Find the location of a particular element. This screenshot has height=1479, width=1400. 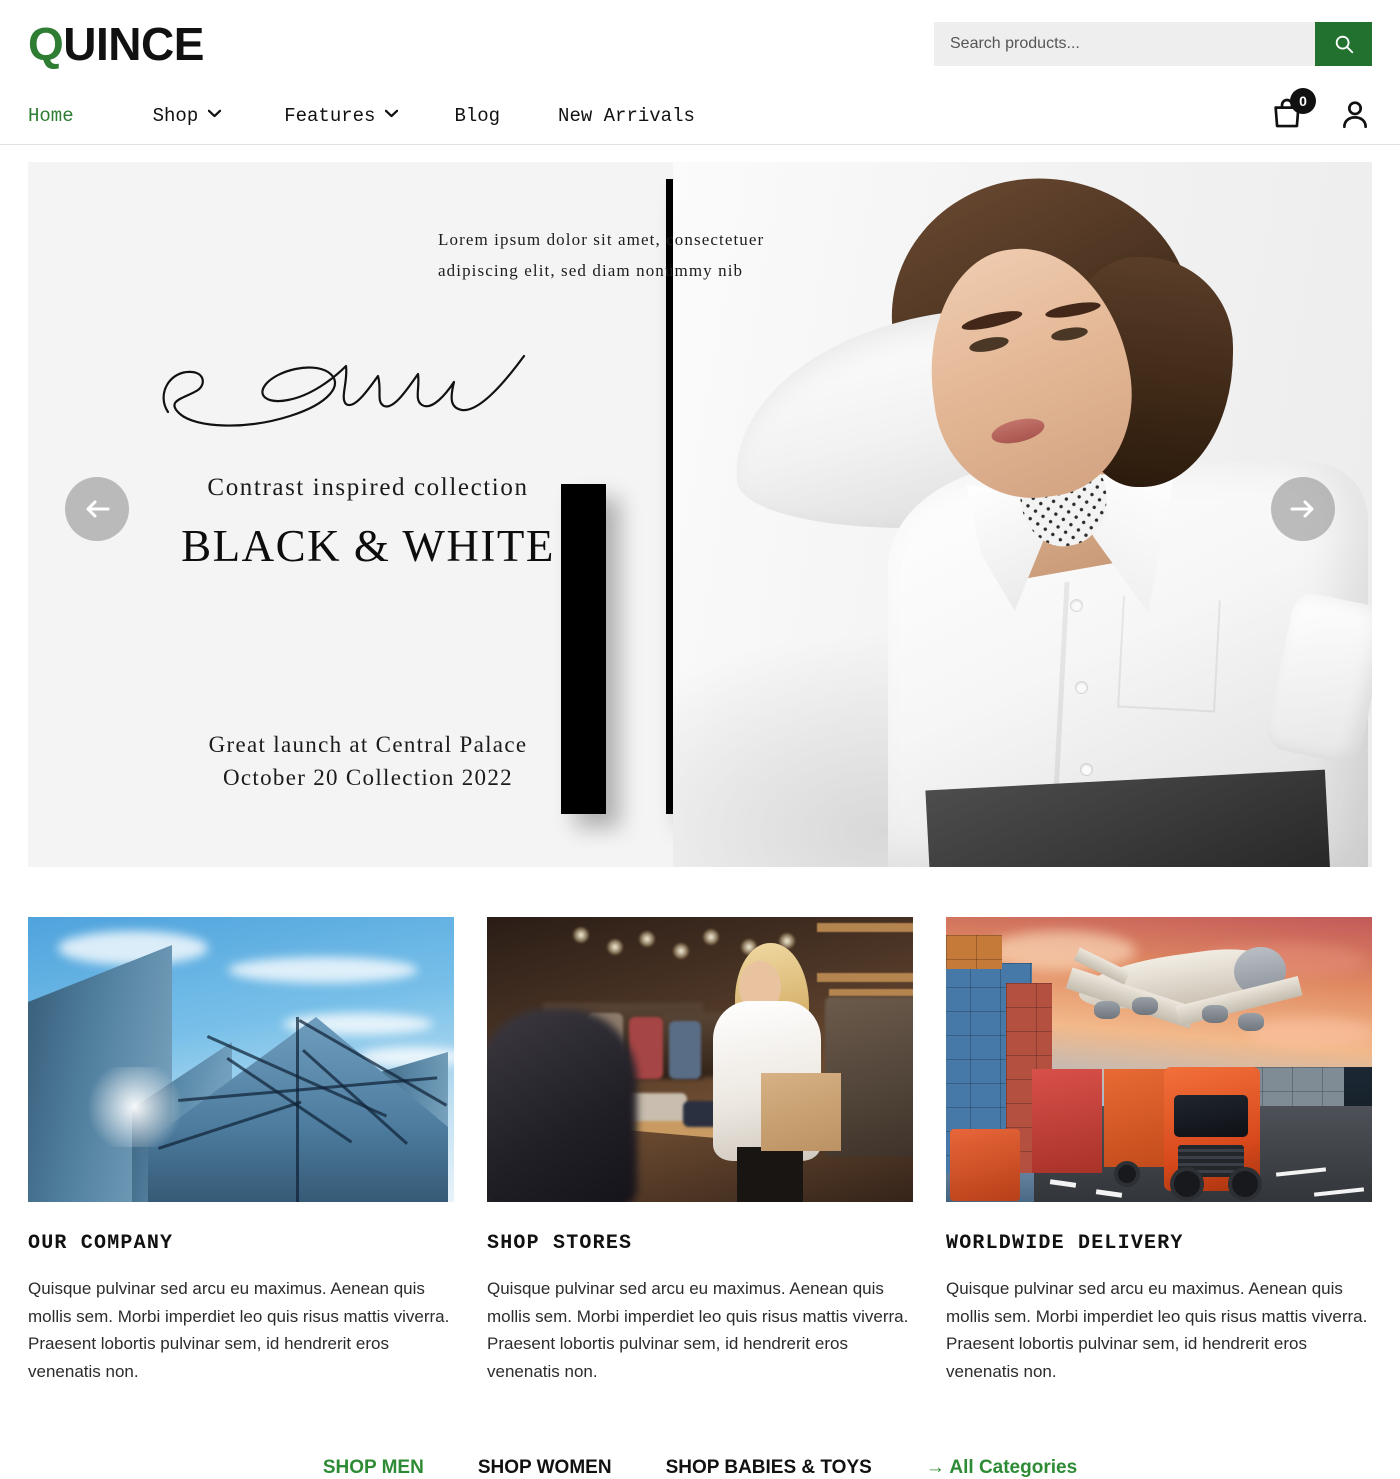

nav-label-blog: Blog is located at coordinates (477, 115).